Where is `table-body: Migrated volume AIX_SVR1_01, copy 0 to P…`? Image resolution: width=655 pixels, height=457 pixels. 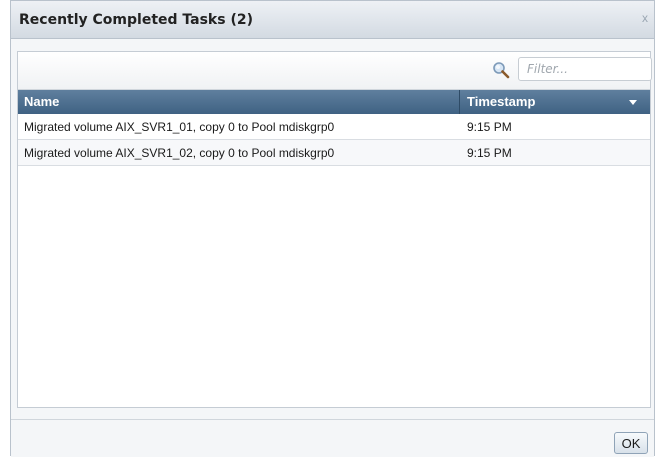
table-body: Migrated volume AIX_SVR1_01, copy 0 to P… is located at coordinates (334, 140).